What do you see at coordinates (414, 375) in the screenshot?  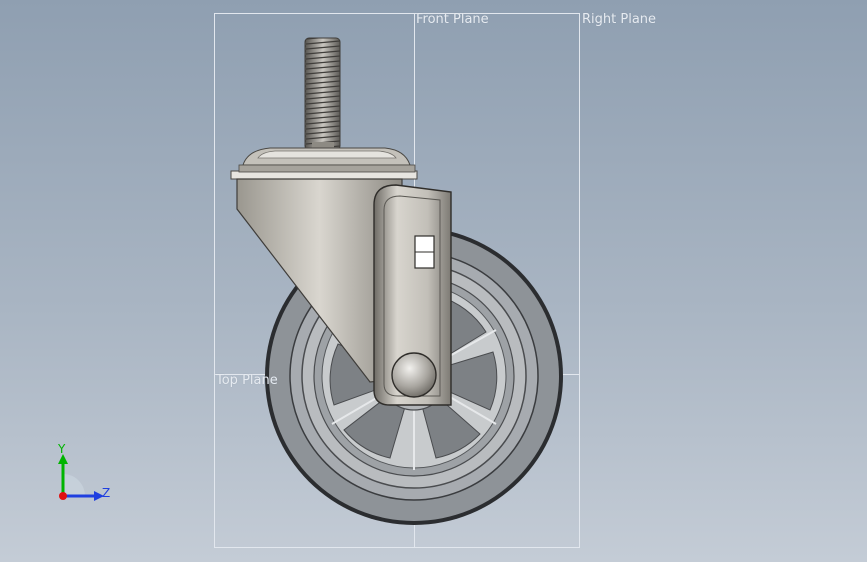 I see `axle-nut` at bounding box center [414, 375].